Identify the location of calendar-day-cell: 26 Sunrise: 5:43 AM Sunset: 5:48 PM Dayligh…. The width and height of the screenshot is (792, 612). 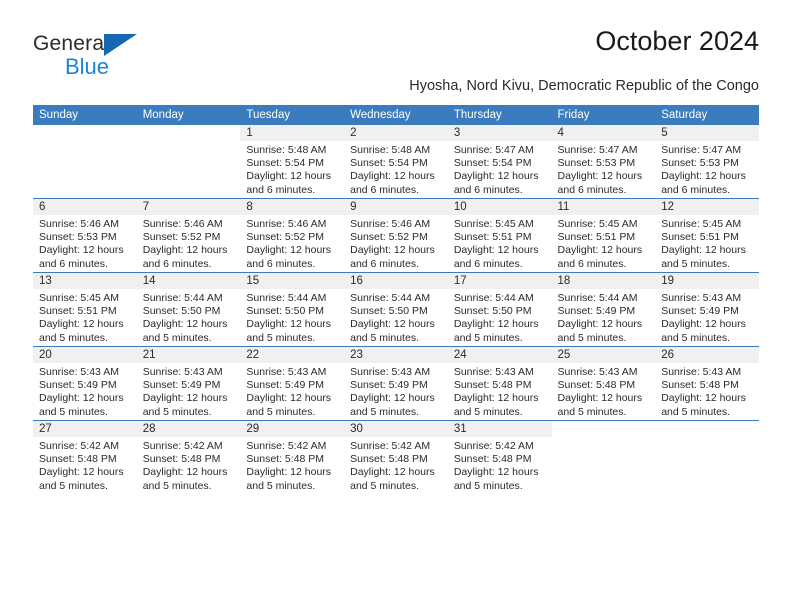
(707, 383).